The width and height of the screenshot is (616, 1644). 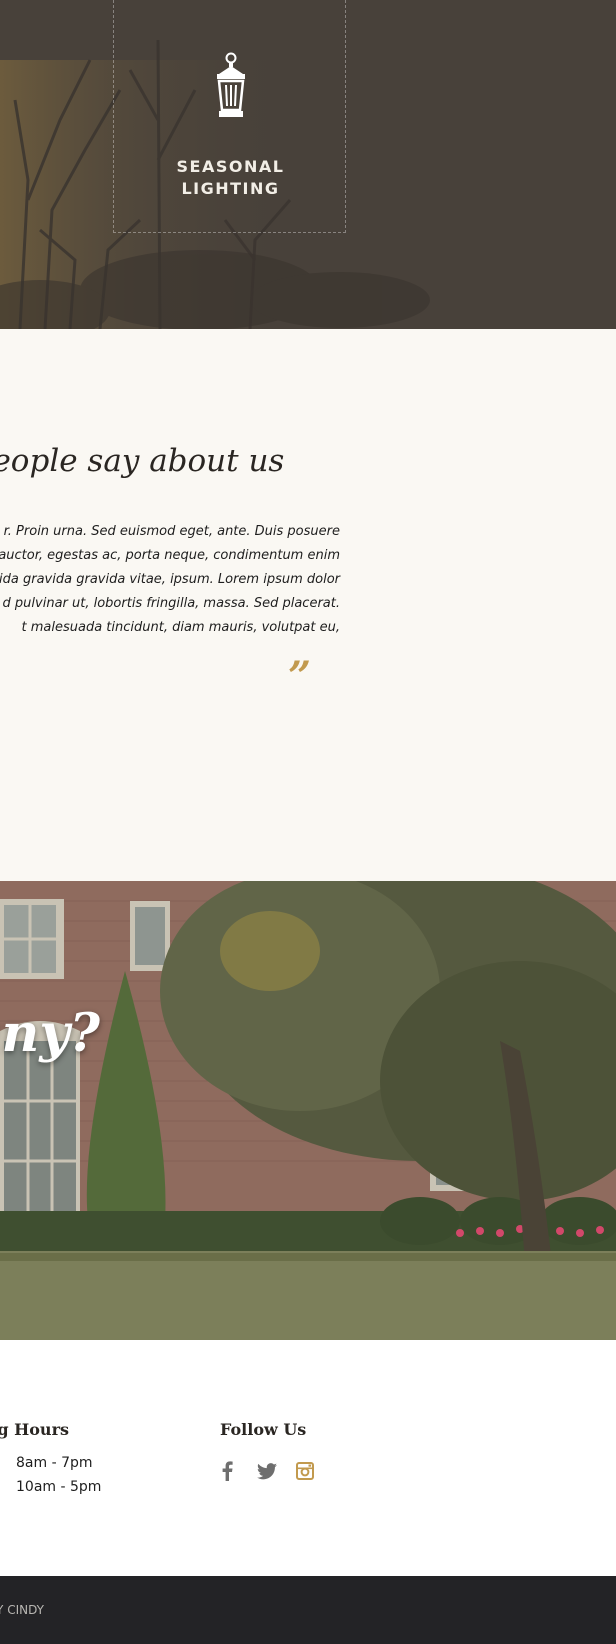 I want to click on hours-heading: ng Hours, so click(x=34, y=1429).